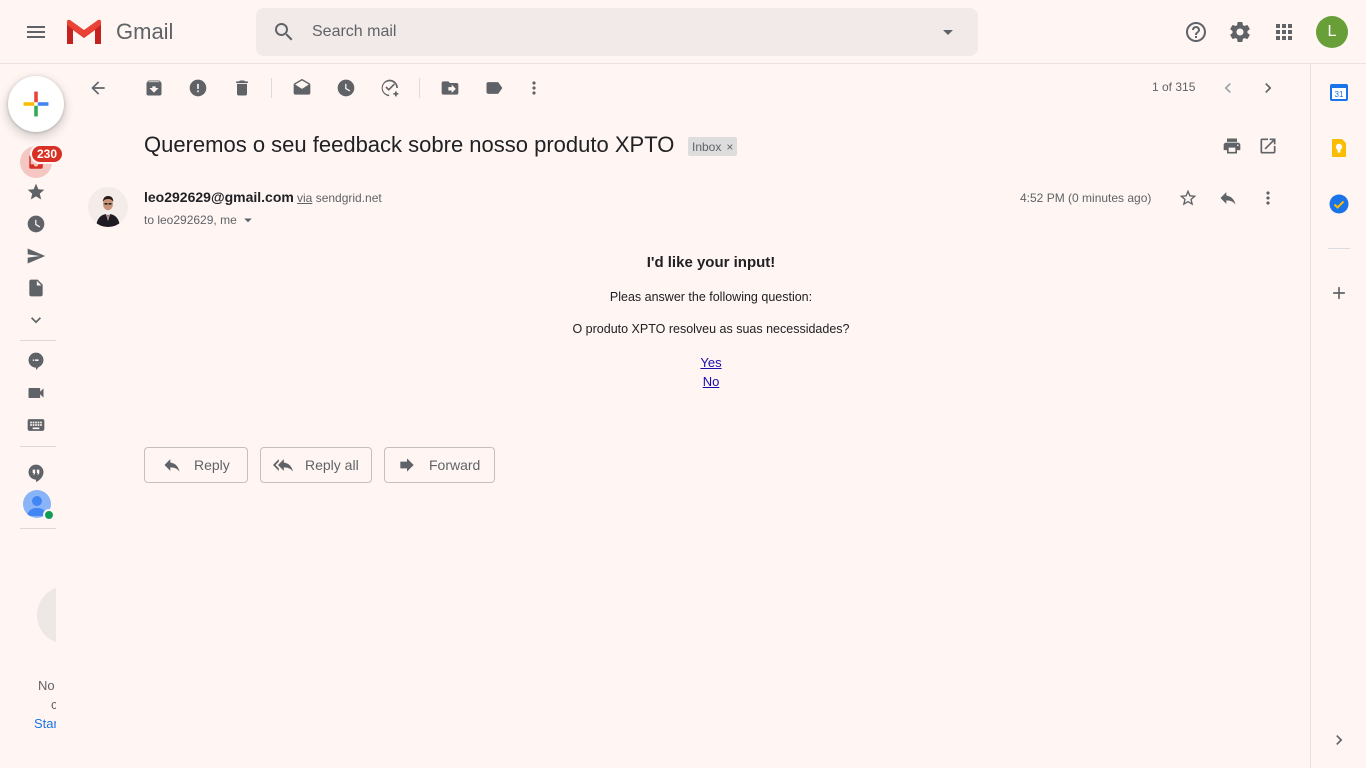 This screenshot has width=1366, height=768. I want to click on side-panel-divider, so click(1339, 248).